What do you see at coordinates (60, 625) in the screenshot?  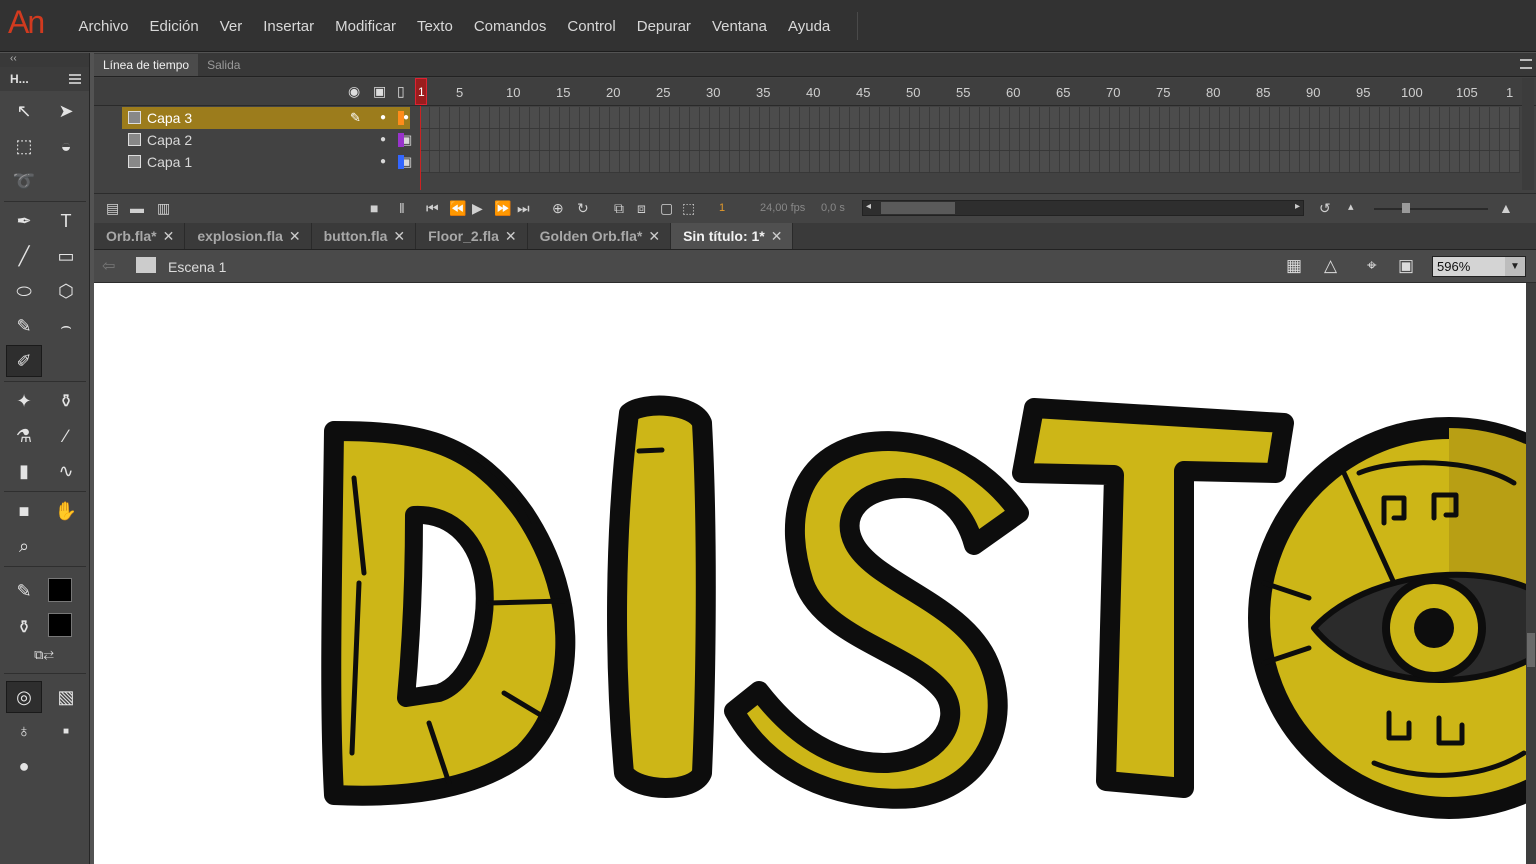 I see `fill-color-swatch` at bounding box center [60, 625].